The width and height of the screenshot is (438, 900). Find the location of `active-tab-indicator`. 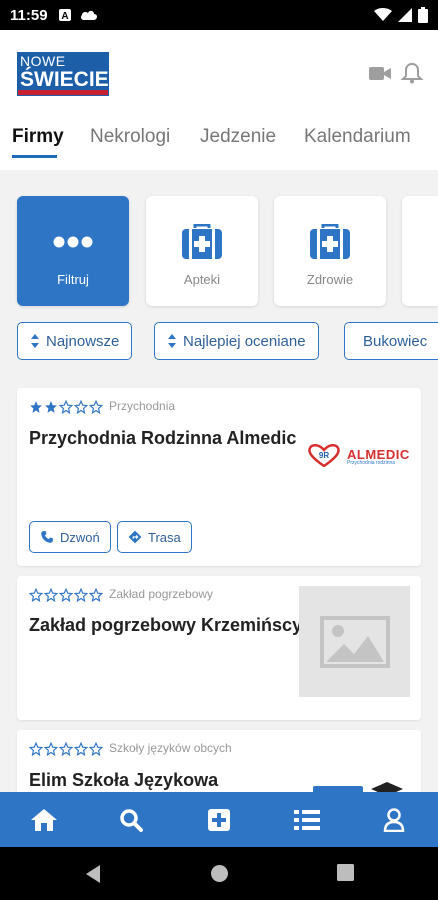

active-tab-indicator is located at coordinates (34, 156).